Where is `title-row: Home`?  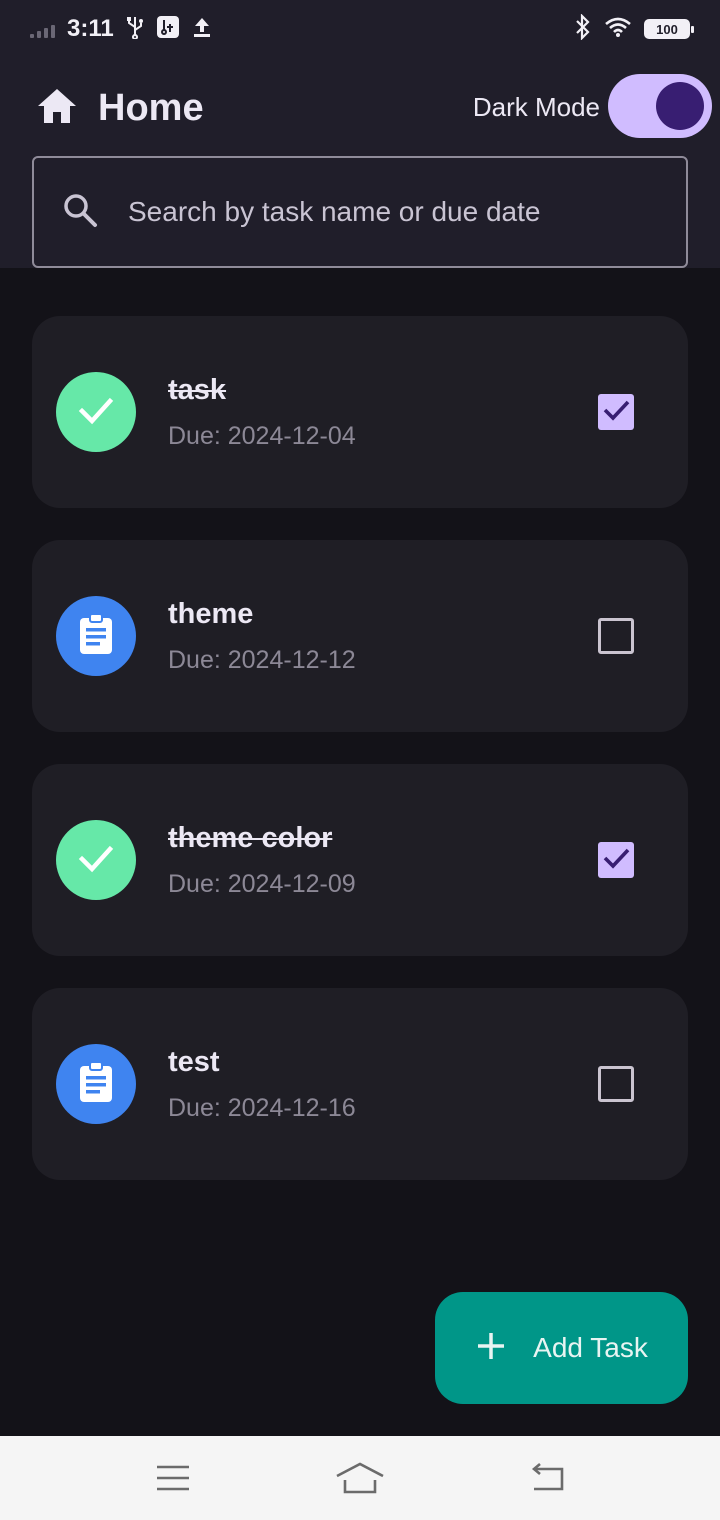 title-row: Home is located at coordinates (120, 108).